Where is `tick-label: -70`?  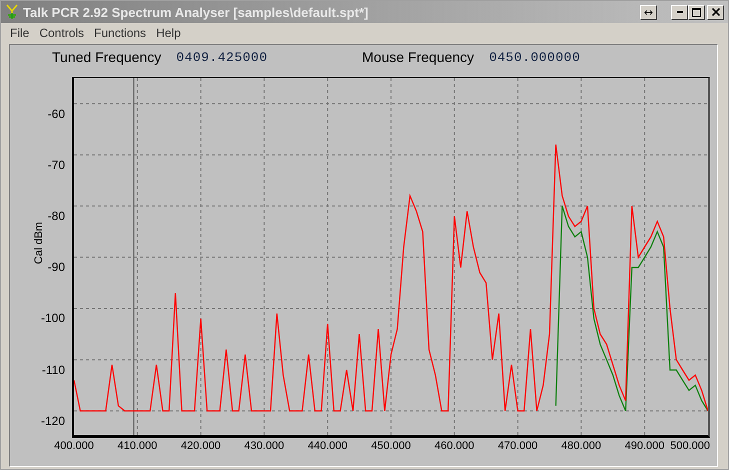
tick-label: -70 is located at coordinates (56, 165).